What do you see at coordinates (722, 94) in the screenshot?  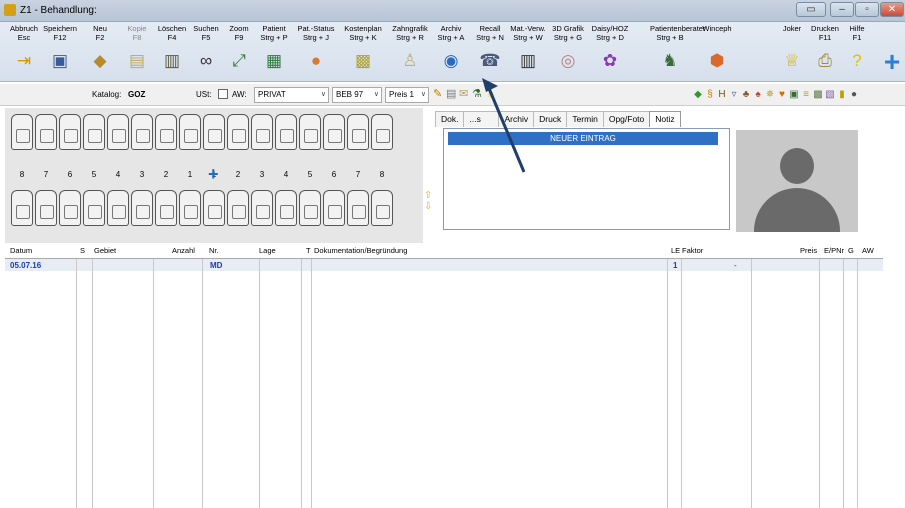 I see `h-icon: H` at bounding box center [722, 94].